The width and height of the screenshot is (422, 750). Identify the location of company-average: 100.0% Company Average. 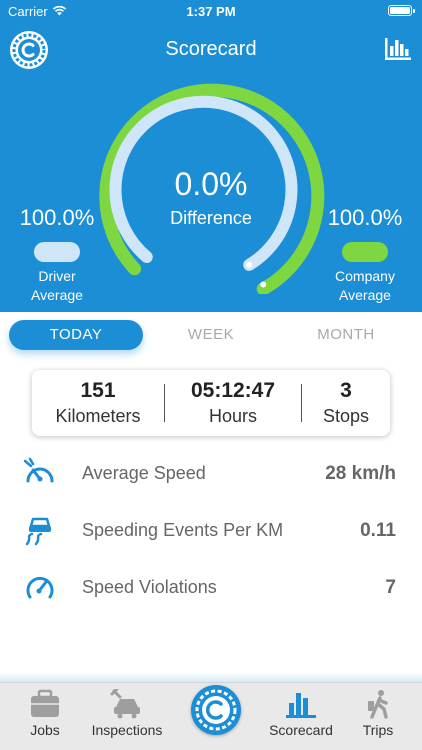
(365, 255).